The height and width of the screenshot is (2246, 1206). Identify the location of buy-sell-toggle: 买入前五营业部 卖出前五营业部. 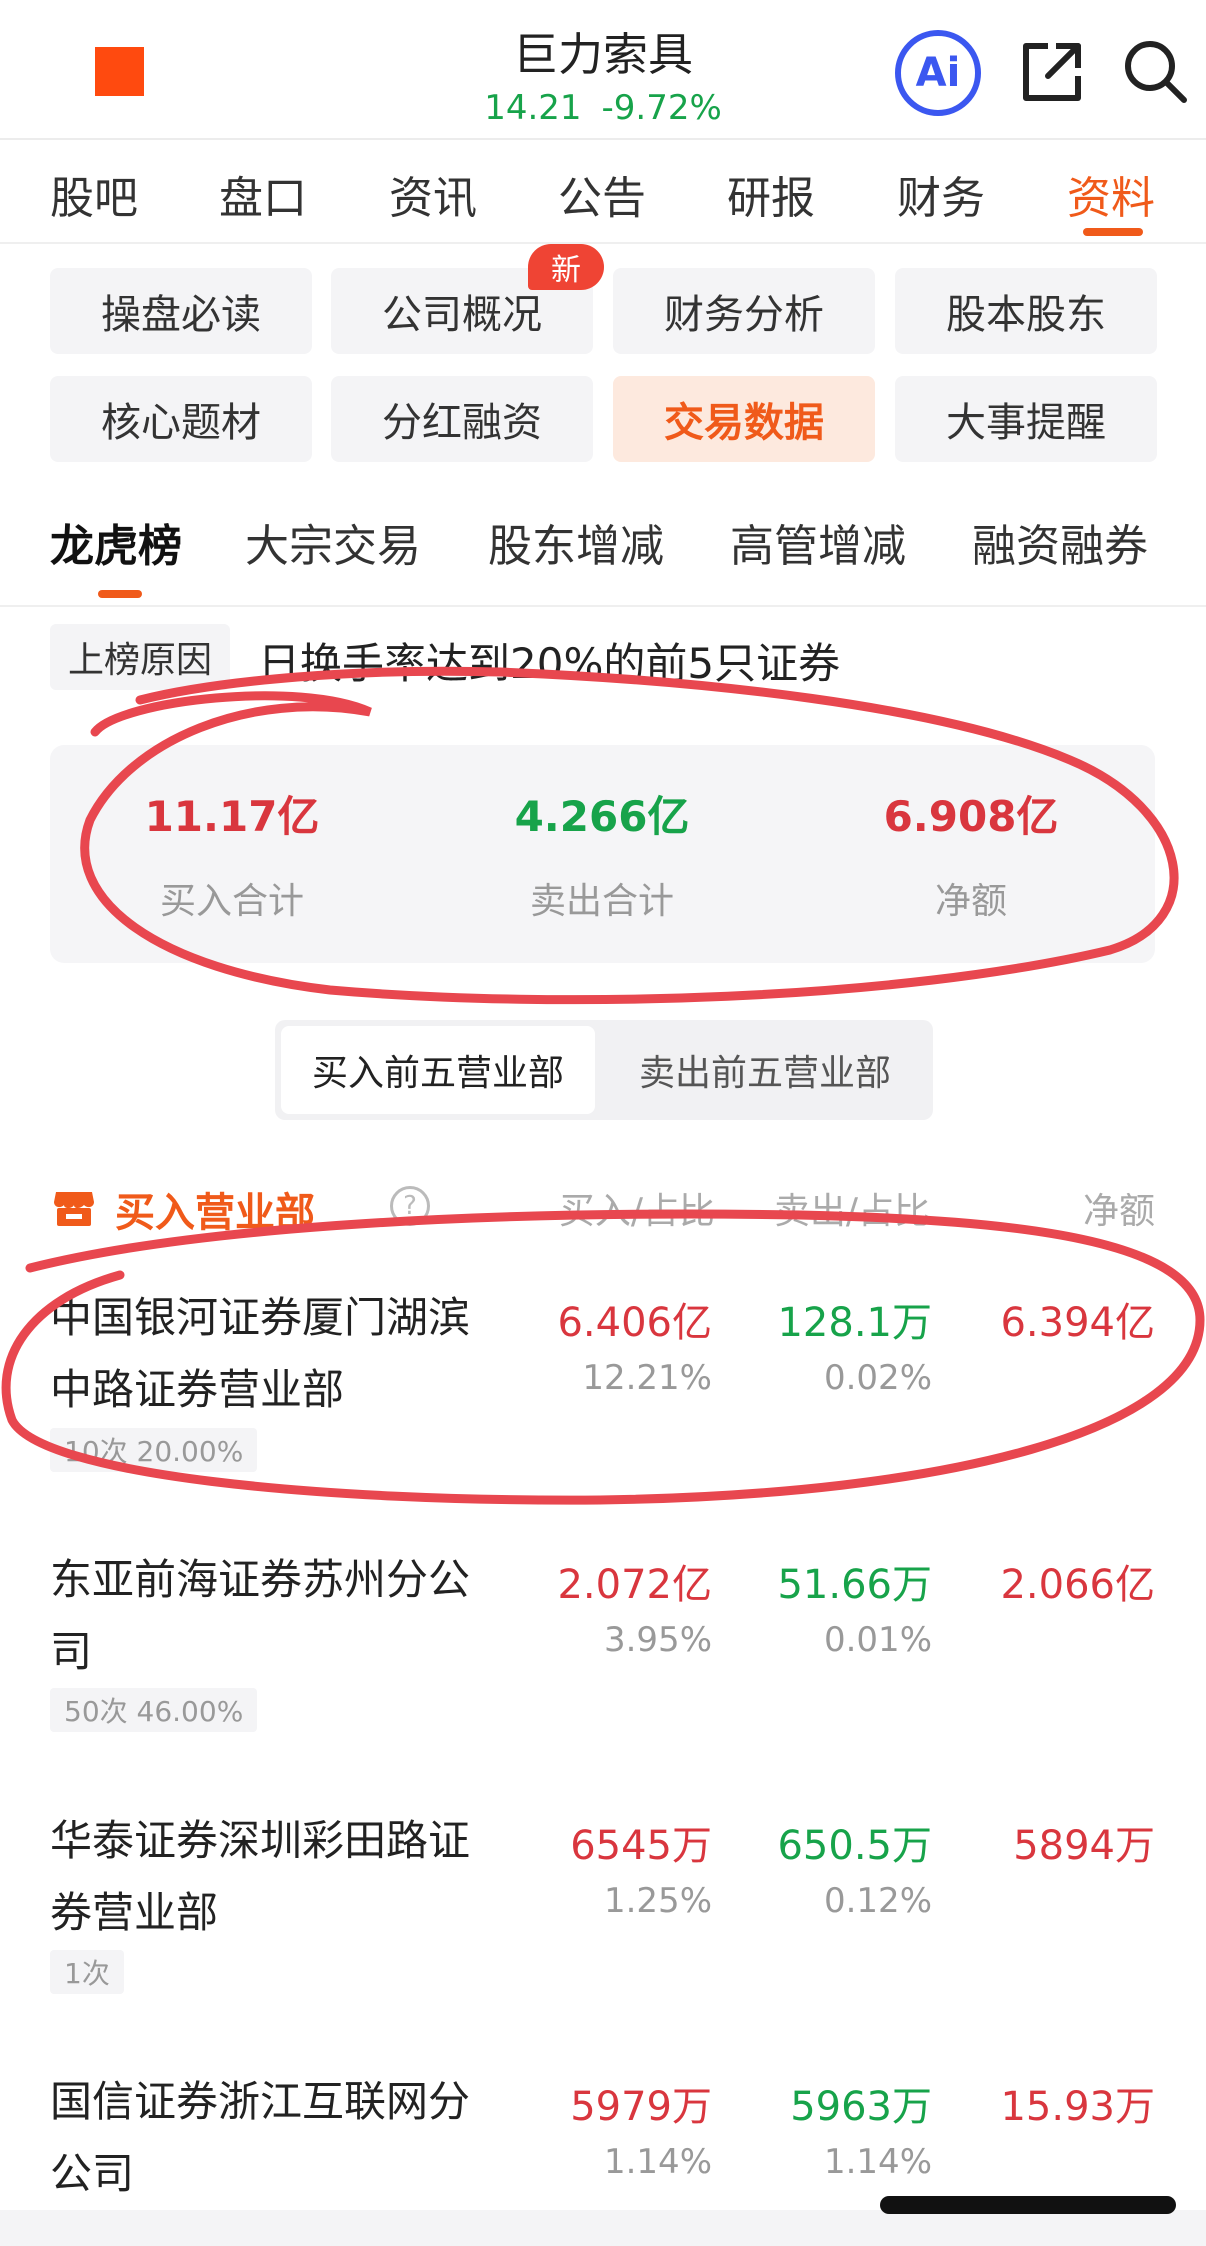
(604, 1070).